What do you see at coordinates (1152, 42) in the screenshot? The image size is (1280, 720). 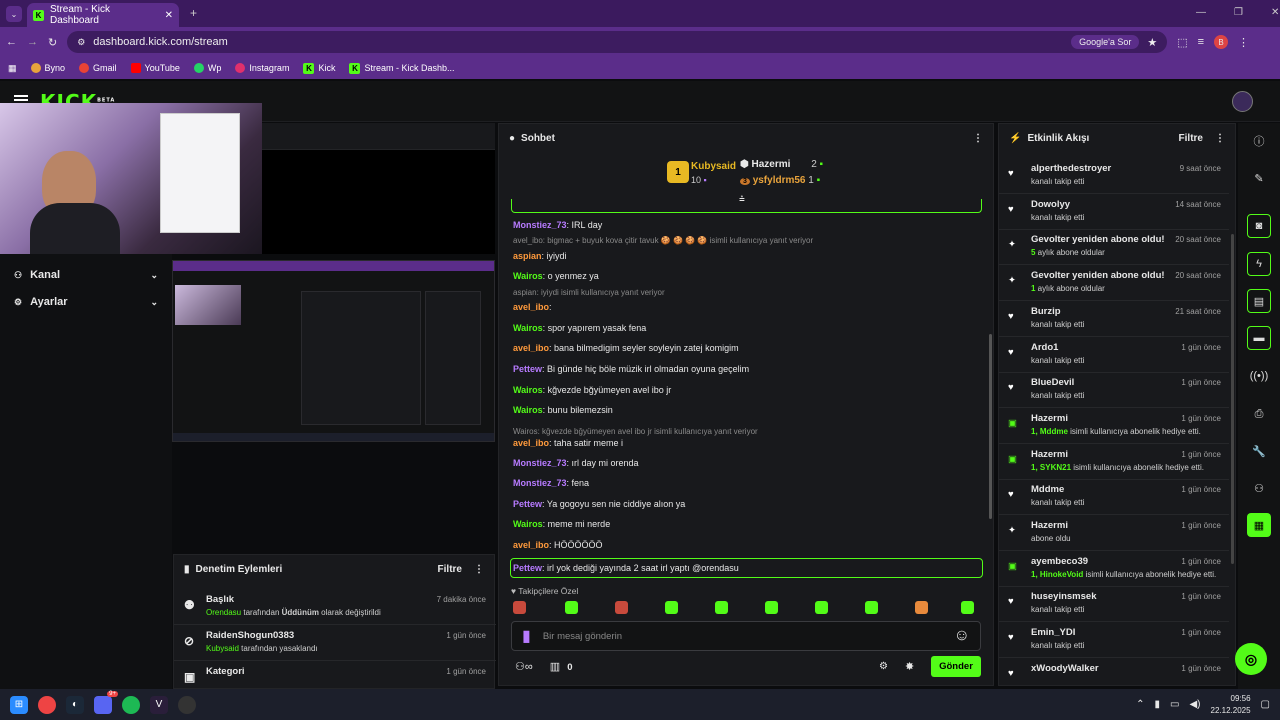 I see `star-icon: ★` at bounding box center [1152, 42].